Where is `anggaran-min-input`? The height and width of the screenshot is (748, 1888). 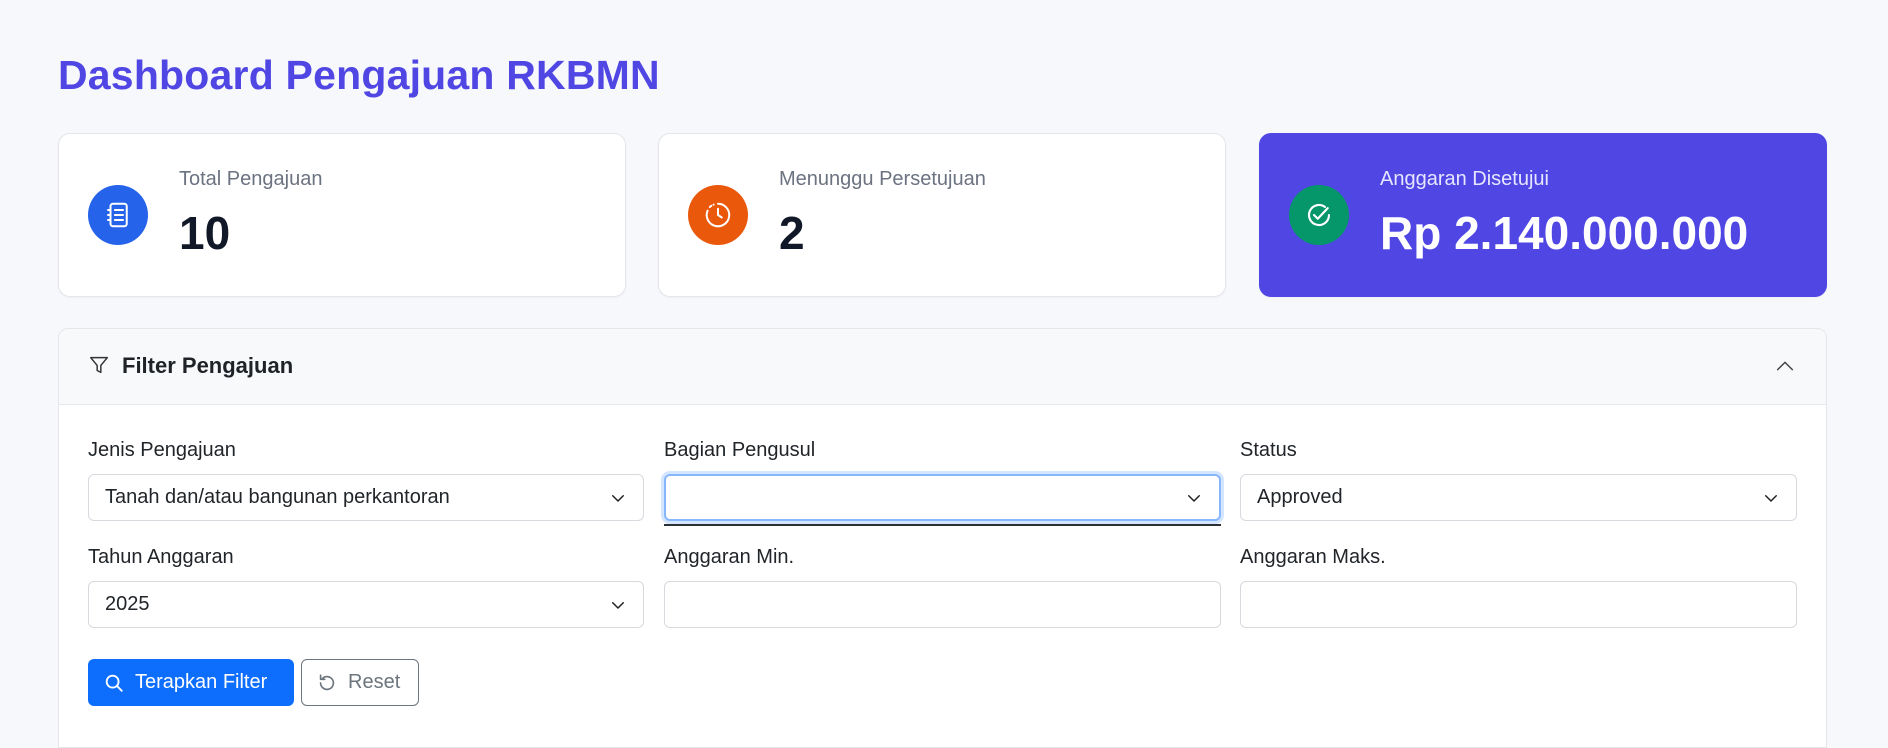
anggaran-min-input is located at coordinates (942, 604).